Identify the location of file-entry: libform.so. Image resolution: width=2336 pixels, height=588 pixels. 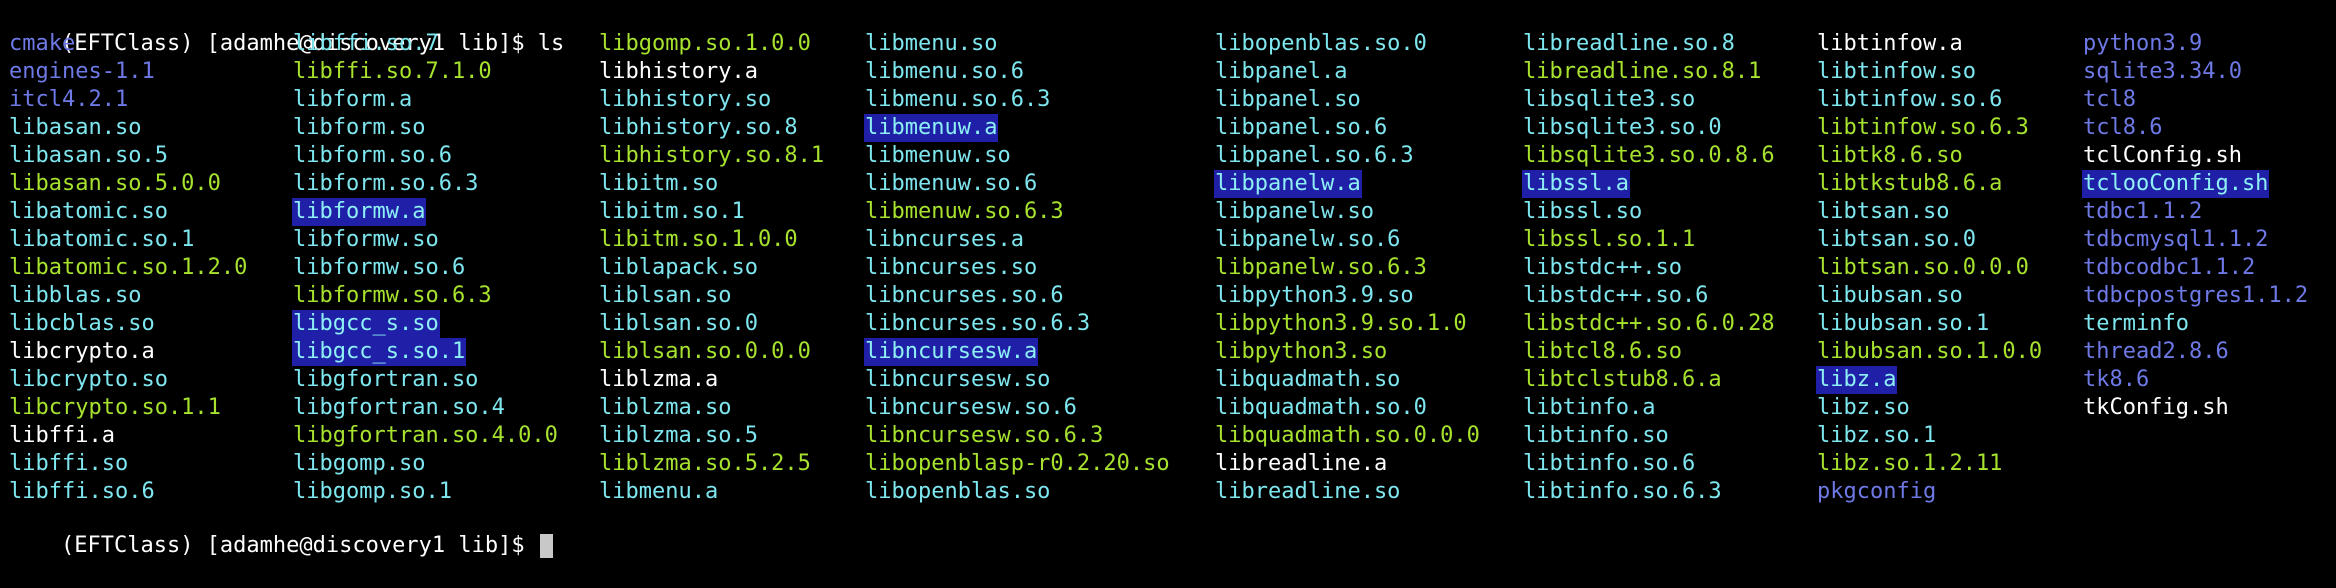
(359, 127).